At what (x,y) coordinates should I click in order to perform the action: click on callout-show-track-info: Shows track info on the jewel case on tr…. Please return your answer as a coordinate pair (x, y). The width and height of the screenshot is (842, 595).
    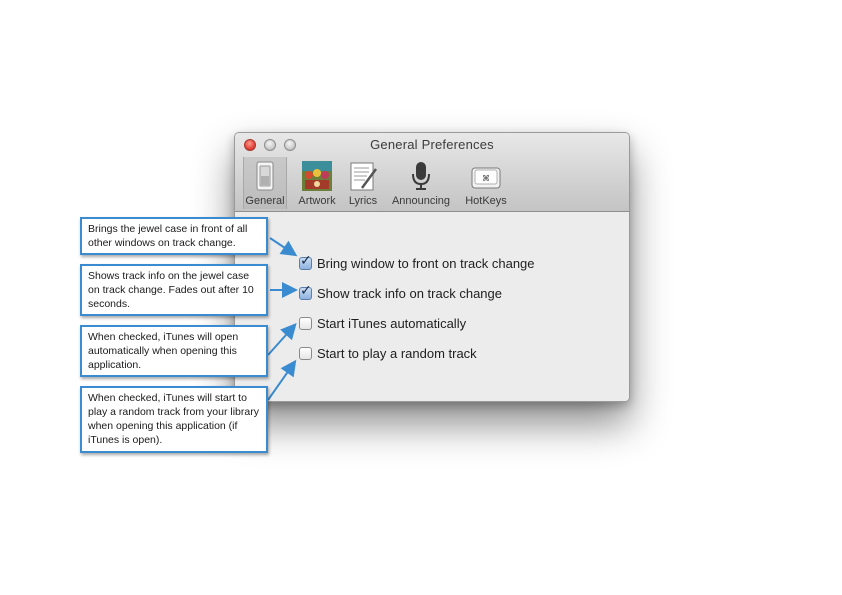
    Looking at the image, I should click on (174, 290).